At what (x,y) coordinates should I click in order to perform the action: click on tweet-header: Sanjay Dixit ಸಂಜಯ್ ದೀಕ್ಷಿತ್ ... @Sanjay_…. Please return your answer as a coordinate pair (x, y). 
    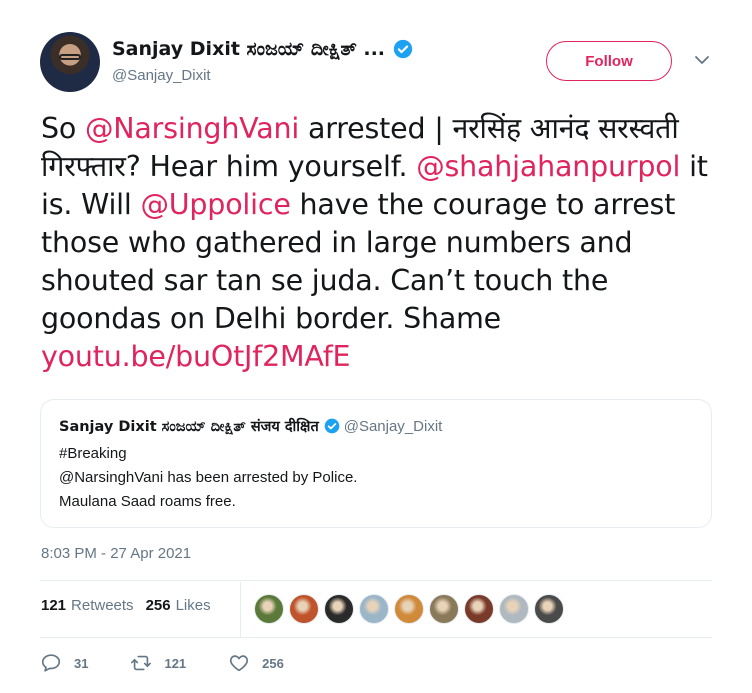
    Looking at the image, I should click on (380, 62).